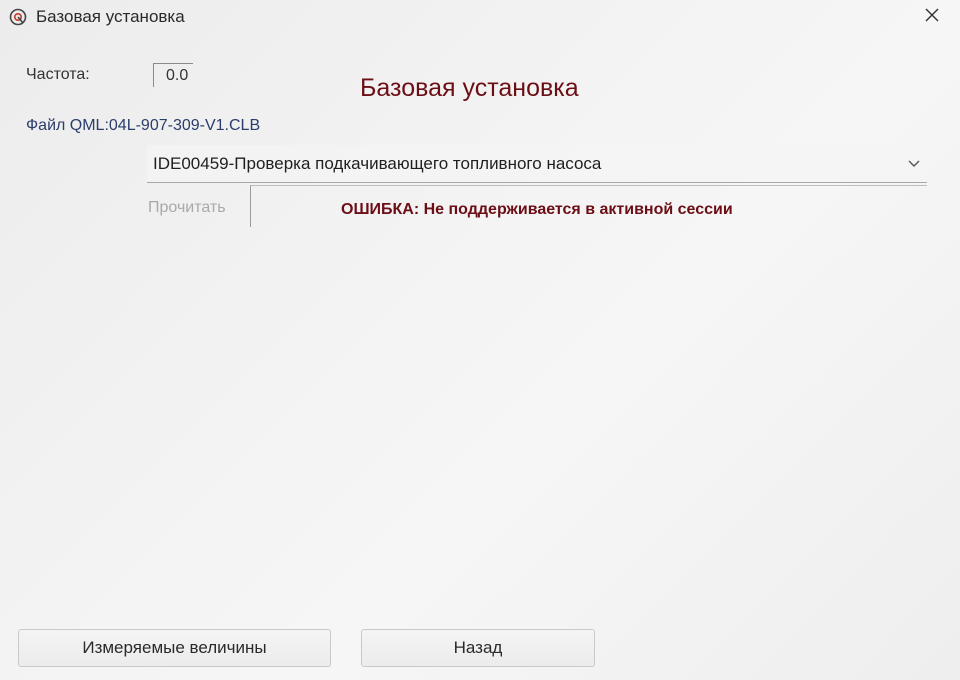  Describe the element at coordinates (173, 75) in the screenshot. I see `frequency-value: 0.0` at that location.